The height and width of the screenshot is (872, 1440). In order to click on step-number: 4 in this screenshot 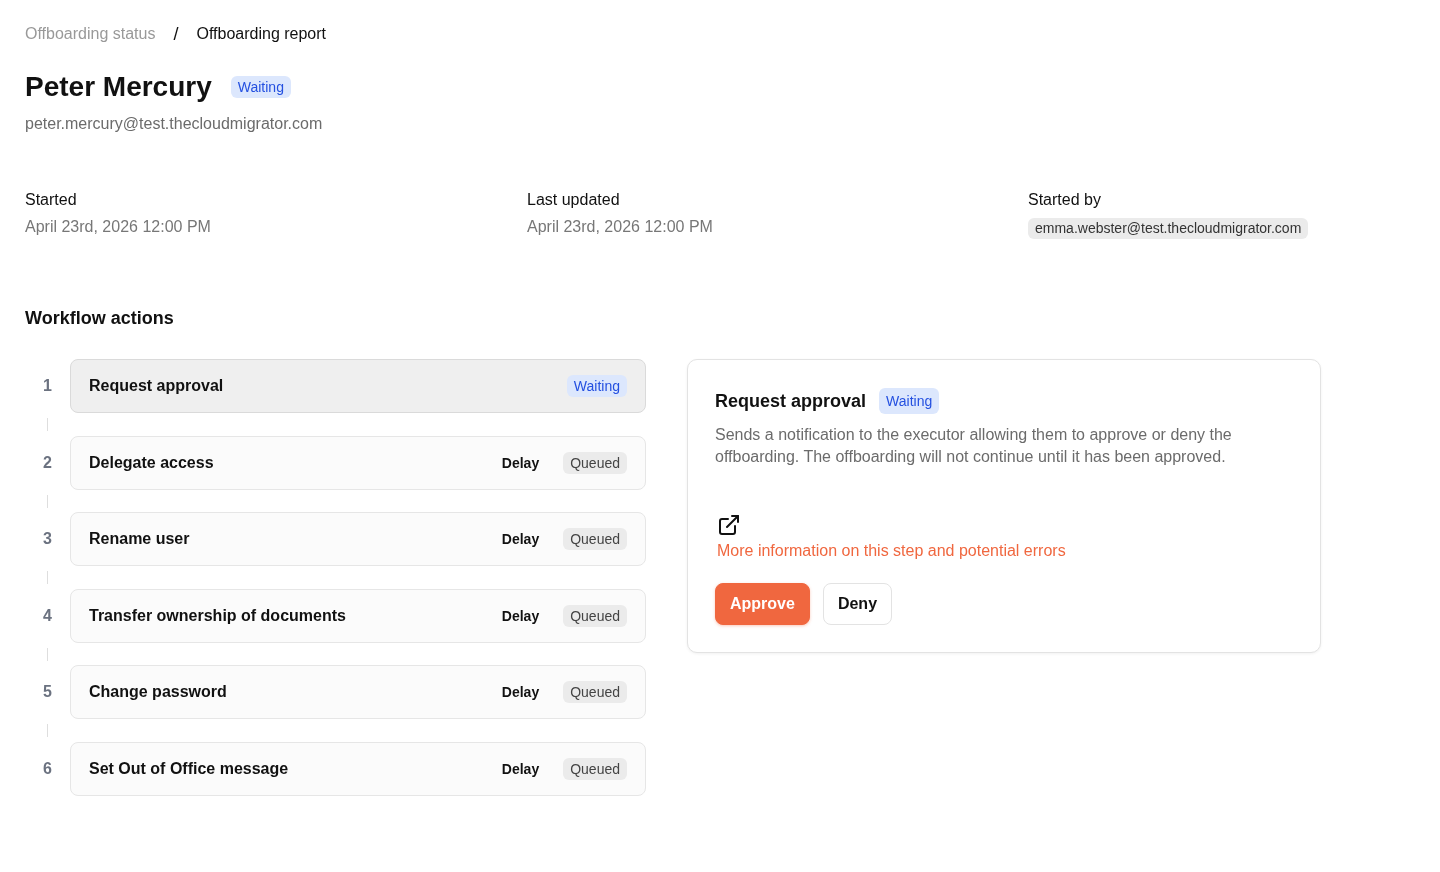, I will do `click(47, 615)`.